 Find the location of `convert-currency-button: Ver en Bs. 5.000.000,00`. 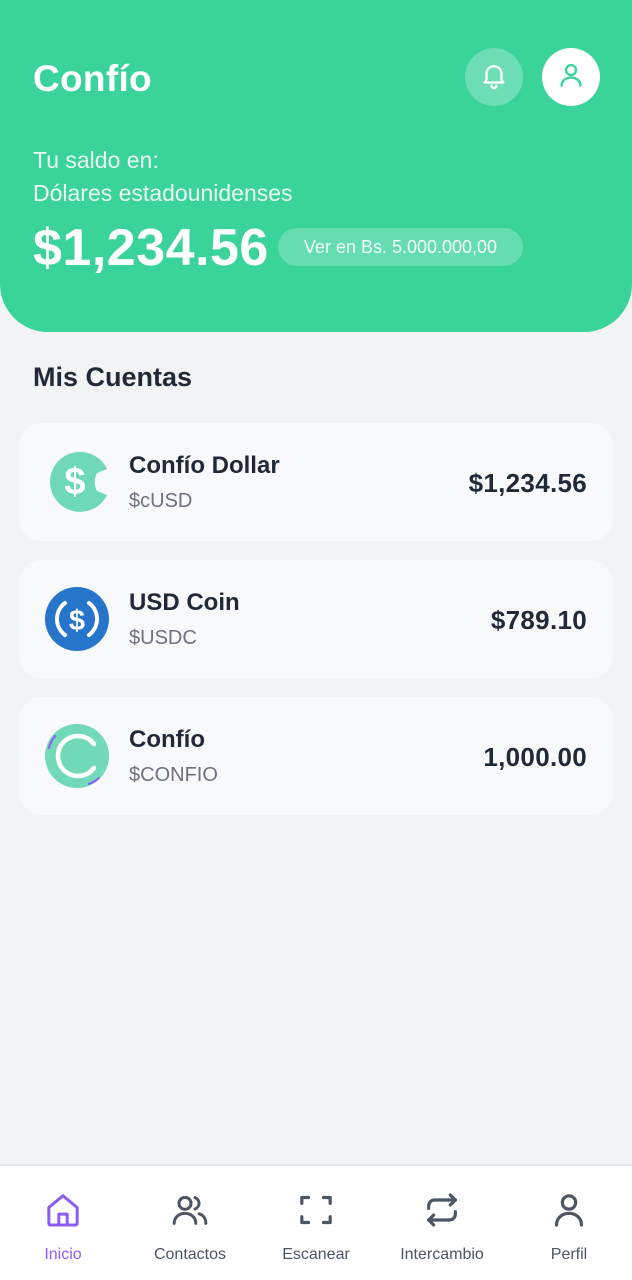

convert-currency-button: Ver en Bs. 5.000.000,00 is located at coordinates (400, 247).